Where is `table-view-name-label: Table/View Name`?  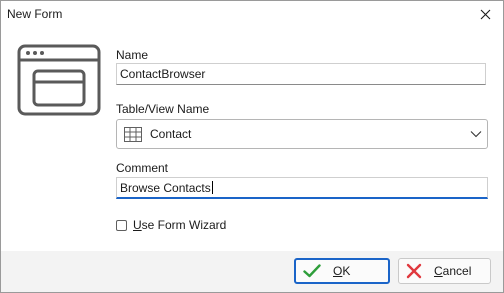 table-view-name-label: Table/View Name is located at coordinates (163, 109).